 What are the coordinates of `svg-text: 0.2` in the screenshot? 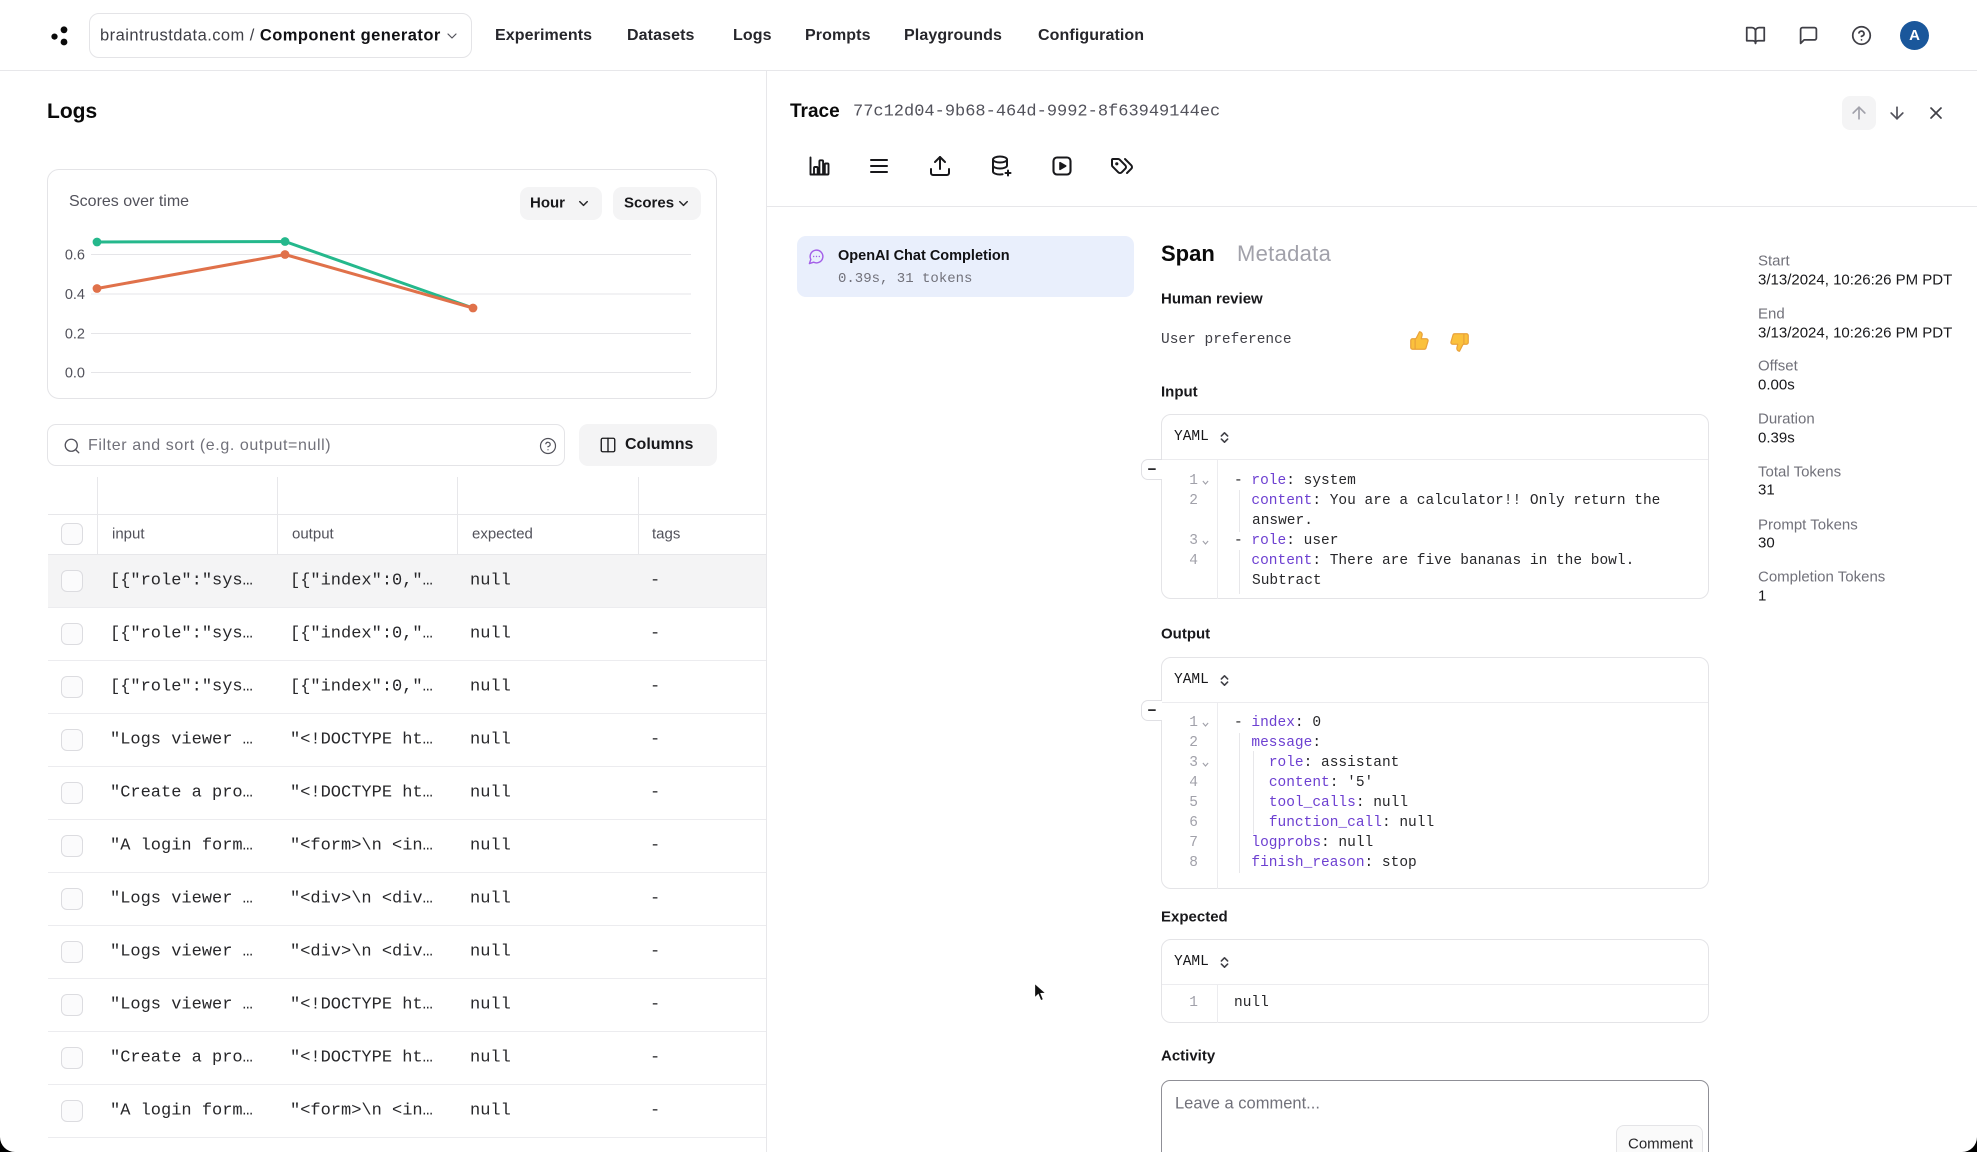 It's located at (75, 335).